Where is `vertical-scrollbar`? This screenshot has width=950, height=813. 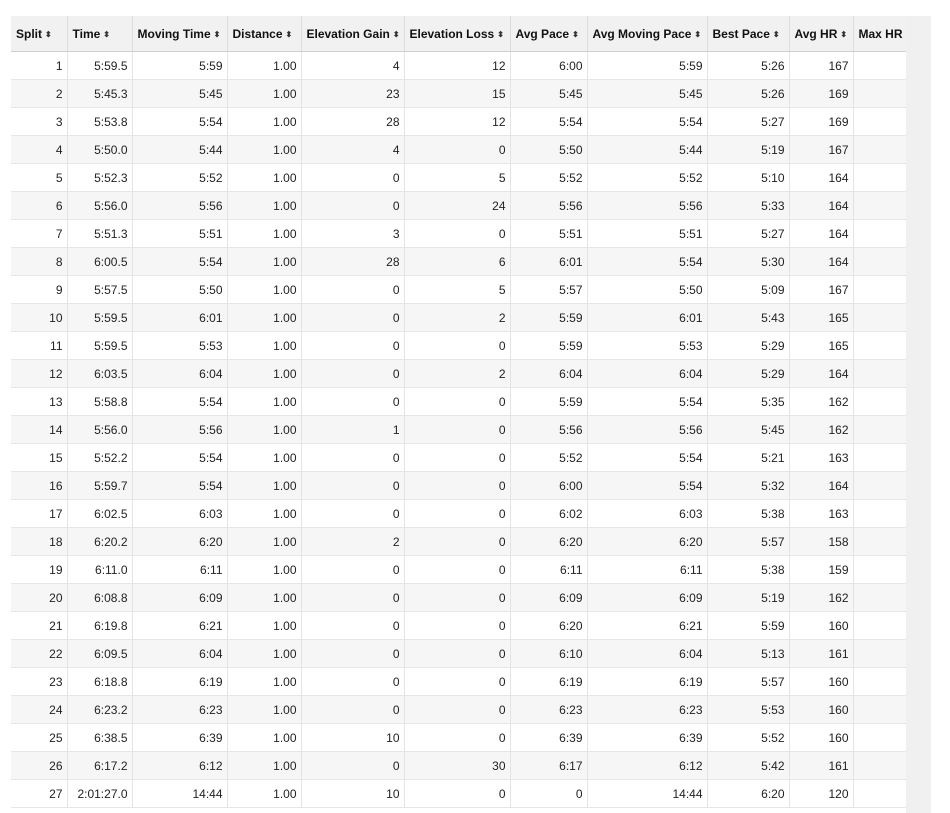 vertical-scrollbar is located at coordinates (918, 414).